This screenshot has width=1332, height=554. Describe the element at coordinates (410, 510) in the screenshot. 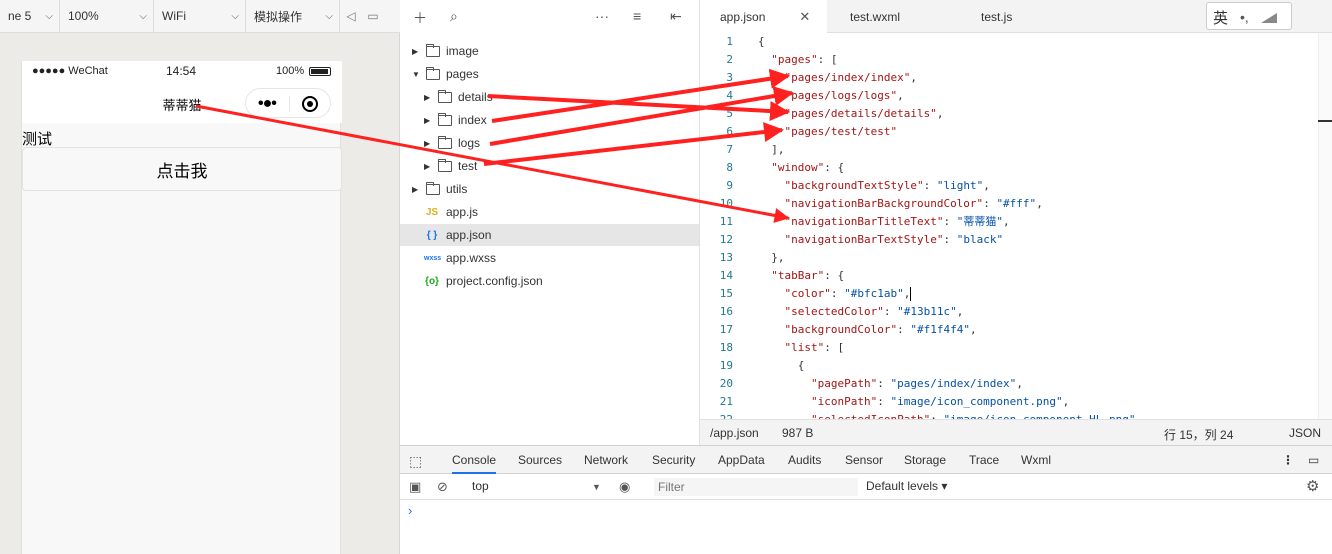

I see `console-prompt: ›` at that location.